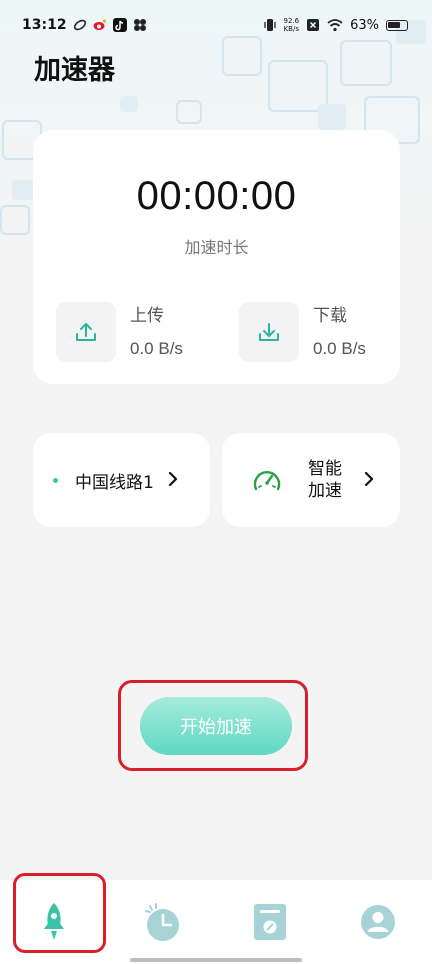 This screenshot has height=964, width=432. I want to click on vibrate-icon, so click(269, 25).